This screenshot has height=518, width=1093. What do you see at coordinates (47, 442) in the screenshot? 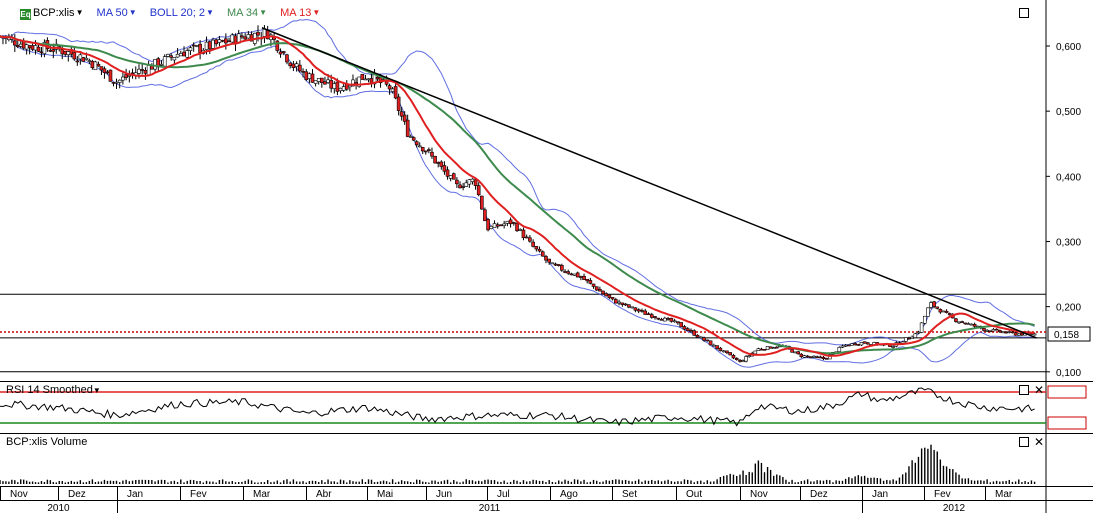
I see `volume-pane-title: BCP:xlis Volume` at bounding box center [47, 442].